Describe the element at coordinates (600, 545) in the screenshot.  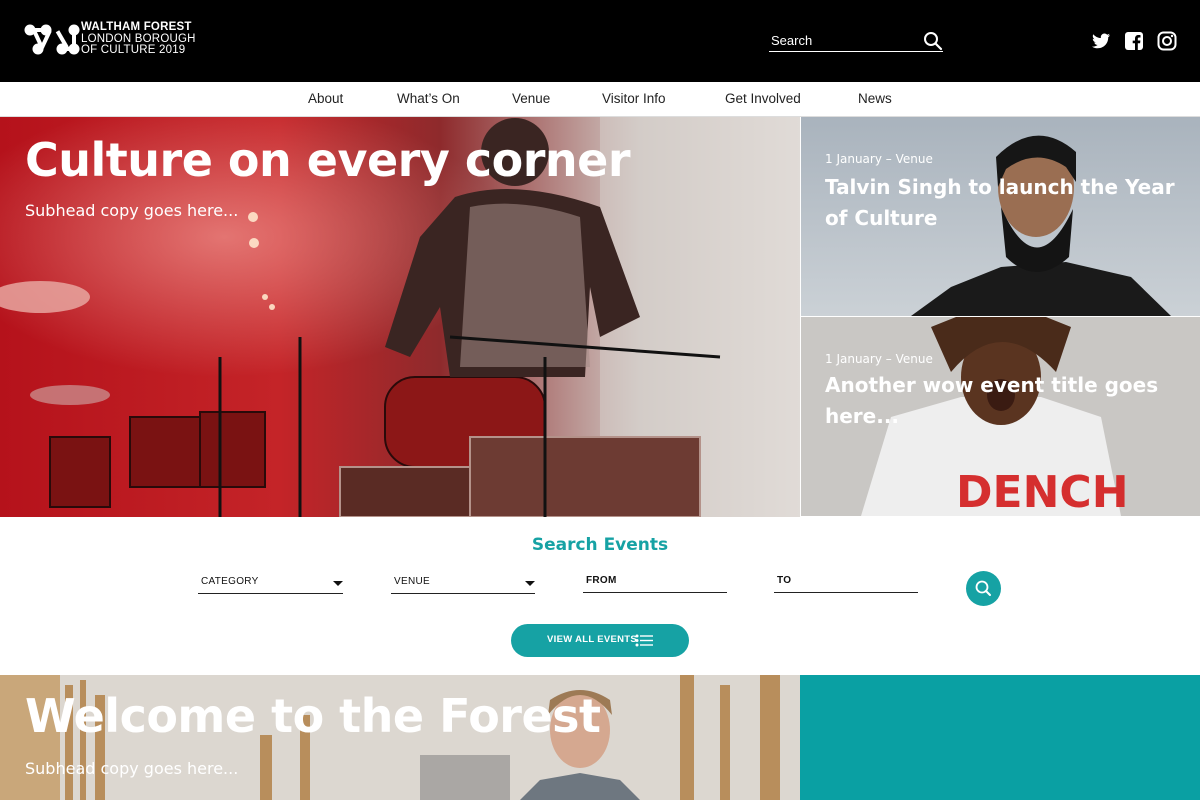
I see `search-events-title: Search Events` at that location.